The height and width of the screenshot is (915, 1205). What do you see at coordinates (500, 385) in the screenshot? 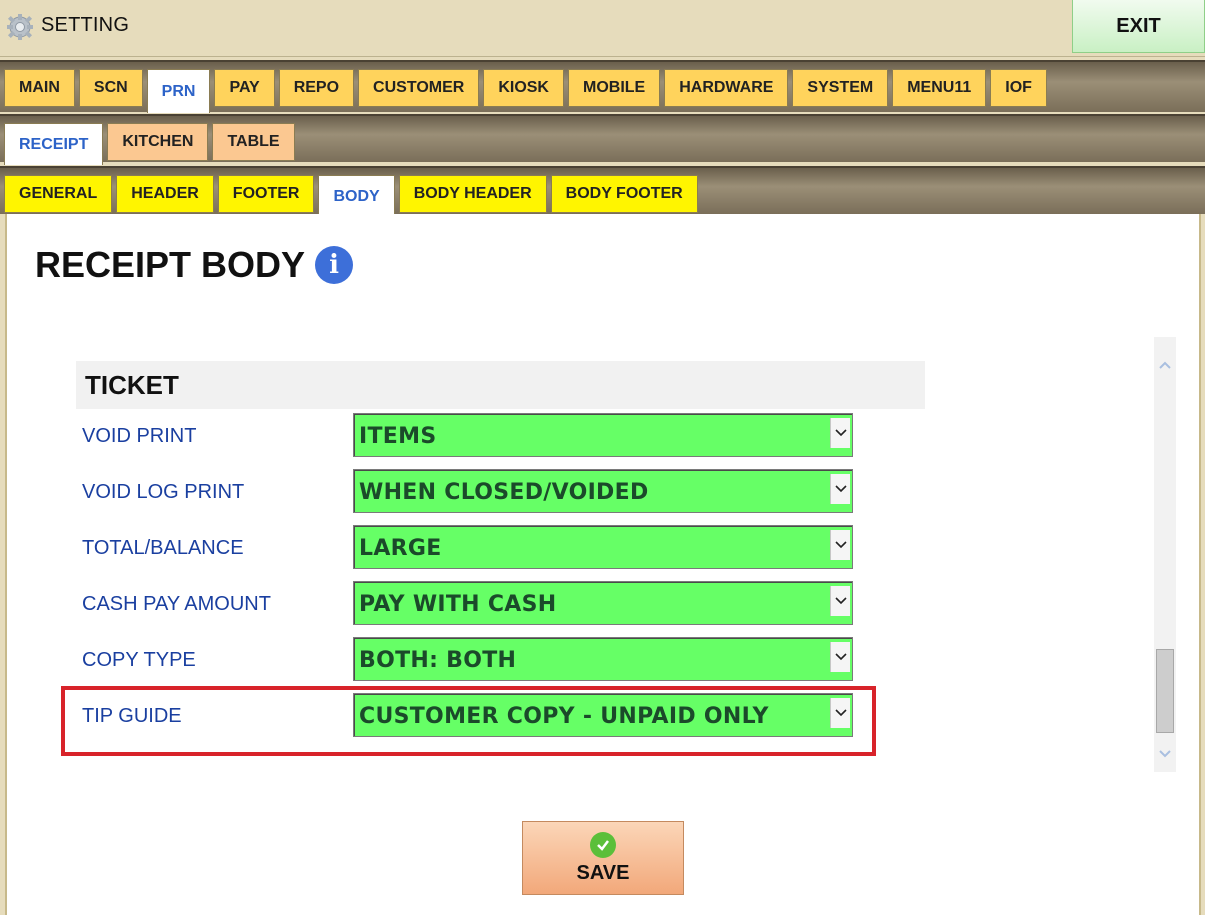
I see `section-title: TICKET` at bounding box center [500, 385].